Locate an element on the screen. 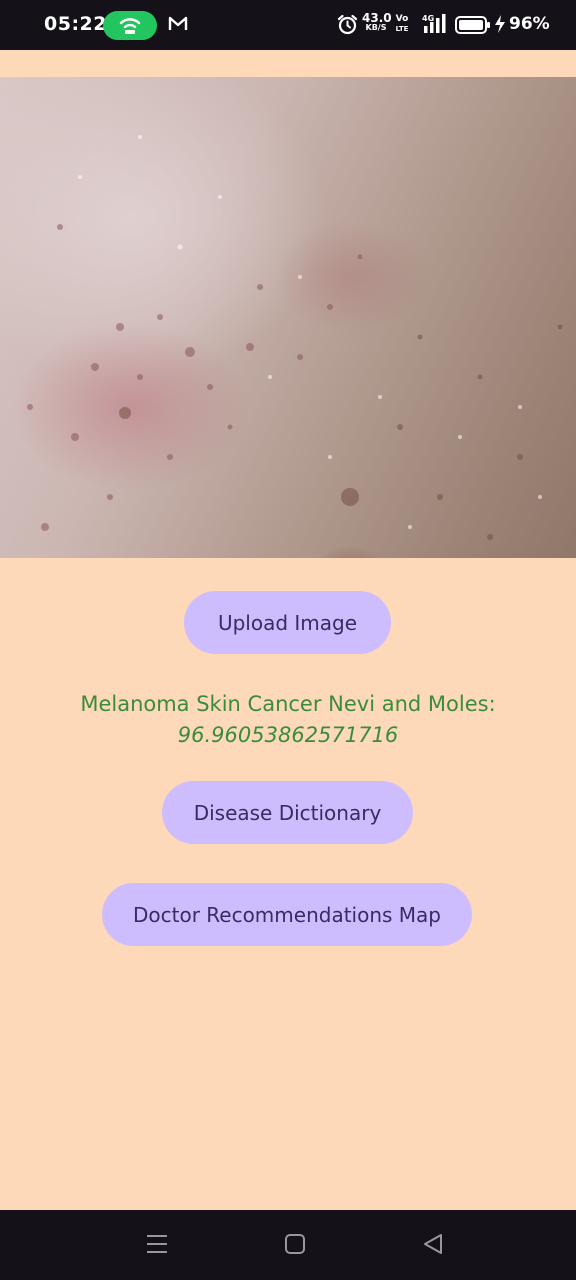 The height and width of the screenshot is (1280, 576). status-time: 05:22 is located at coordinates (75, 24).